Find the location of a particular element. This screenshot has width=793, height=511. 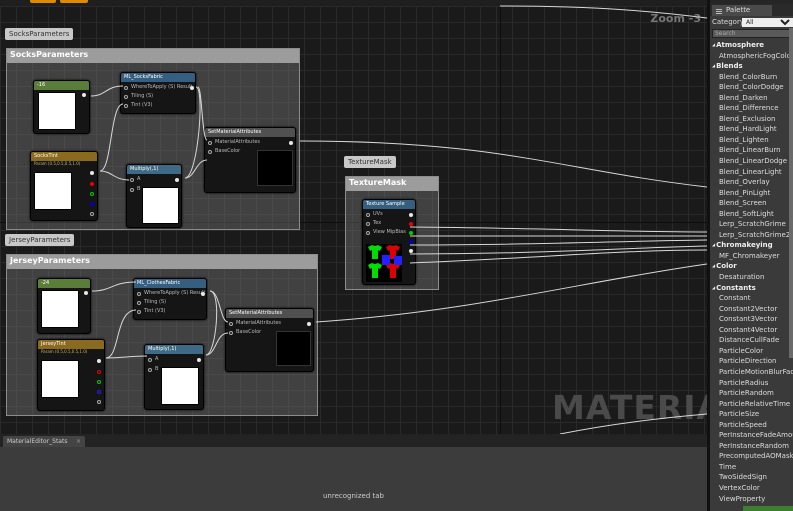

palette-category-header: Color is located at coordinates (751, 266).